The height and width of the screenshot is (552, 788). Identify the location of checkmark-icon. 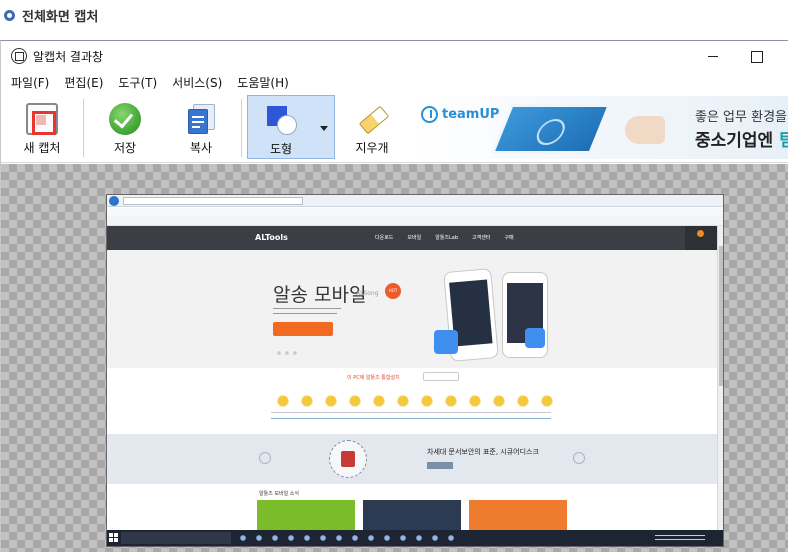
(125, 119).